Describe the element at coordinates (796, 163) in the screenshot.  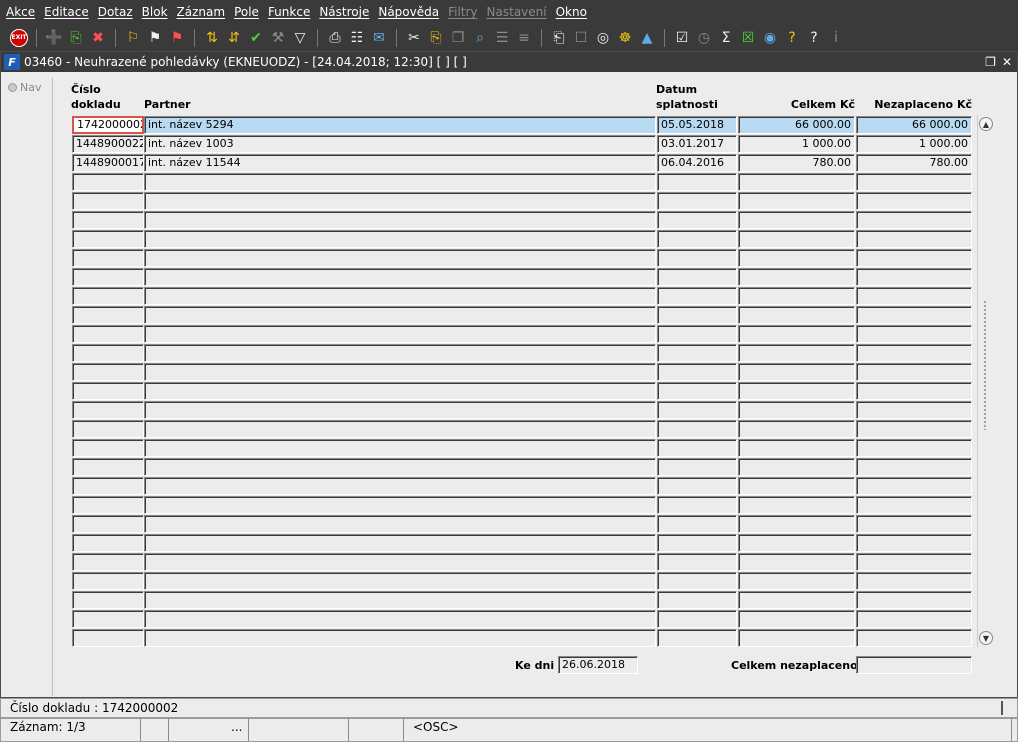
I see `cell-total: 780.00` at that location.